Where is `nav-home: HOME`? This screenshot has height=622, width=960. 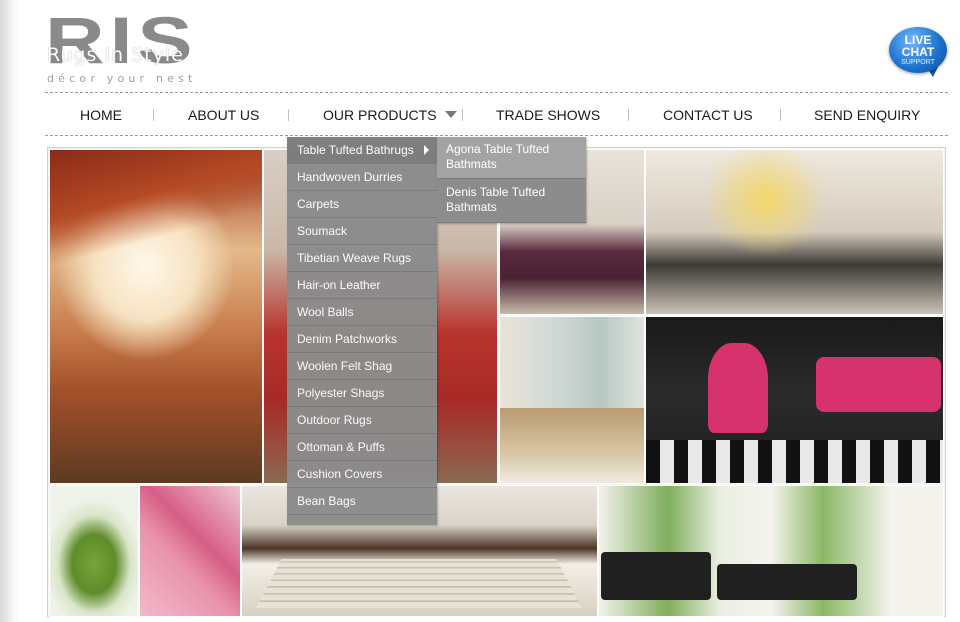
nav-home: HOME is located at coordinates (101, 115).